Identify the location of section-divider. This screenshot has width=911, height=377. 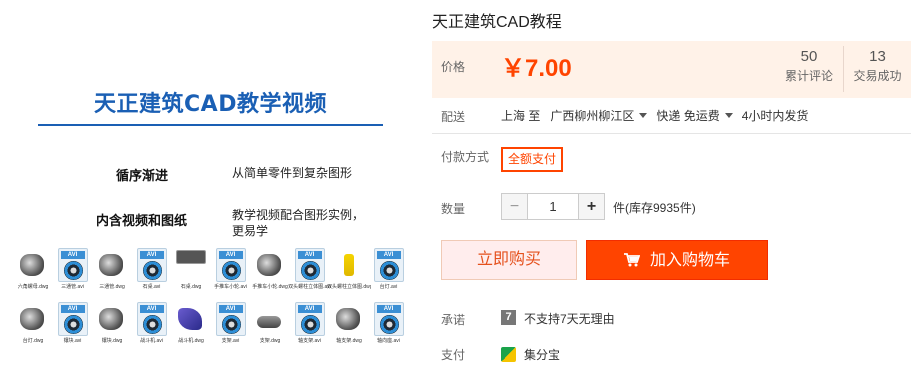
(671, 133).